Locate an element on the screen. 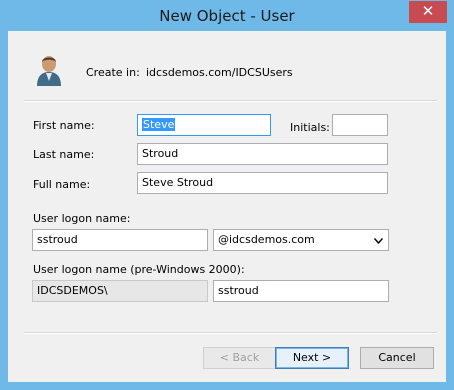 The height and width of the screenshot is (390, 454). close-button: ✕ is located at coordinates (428, 12).